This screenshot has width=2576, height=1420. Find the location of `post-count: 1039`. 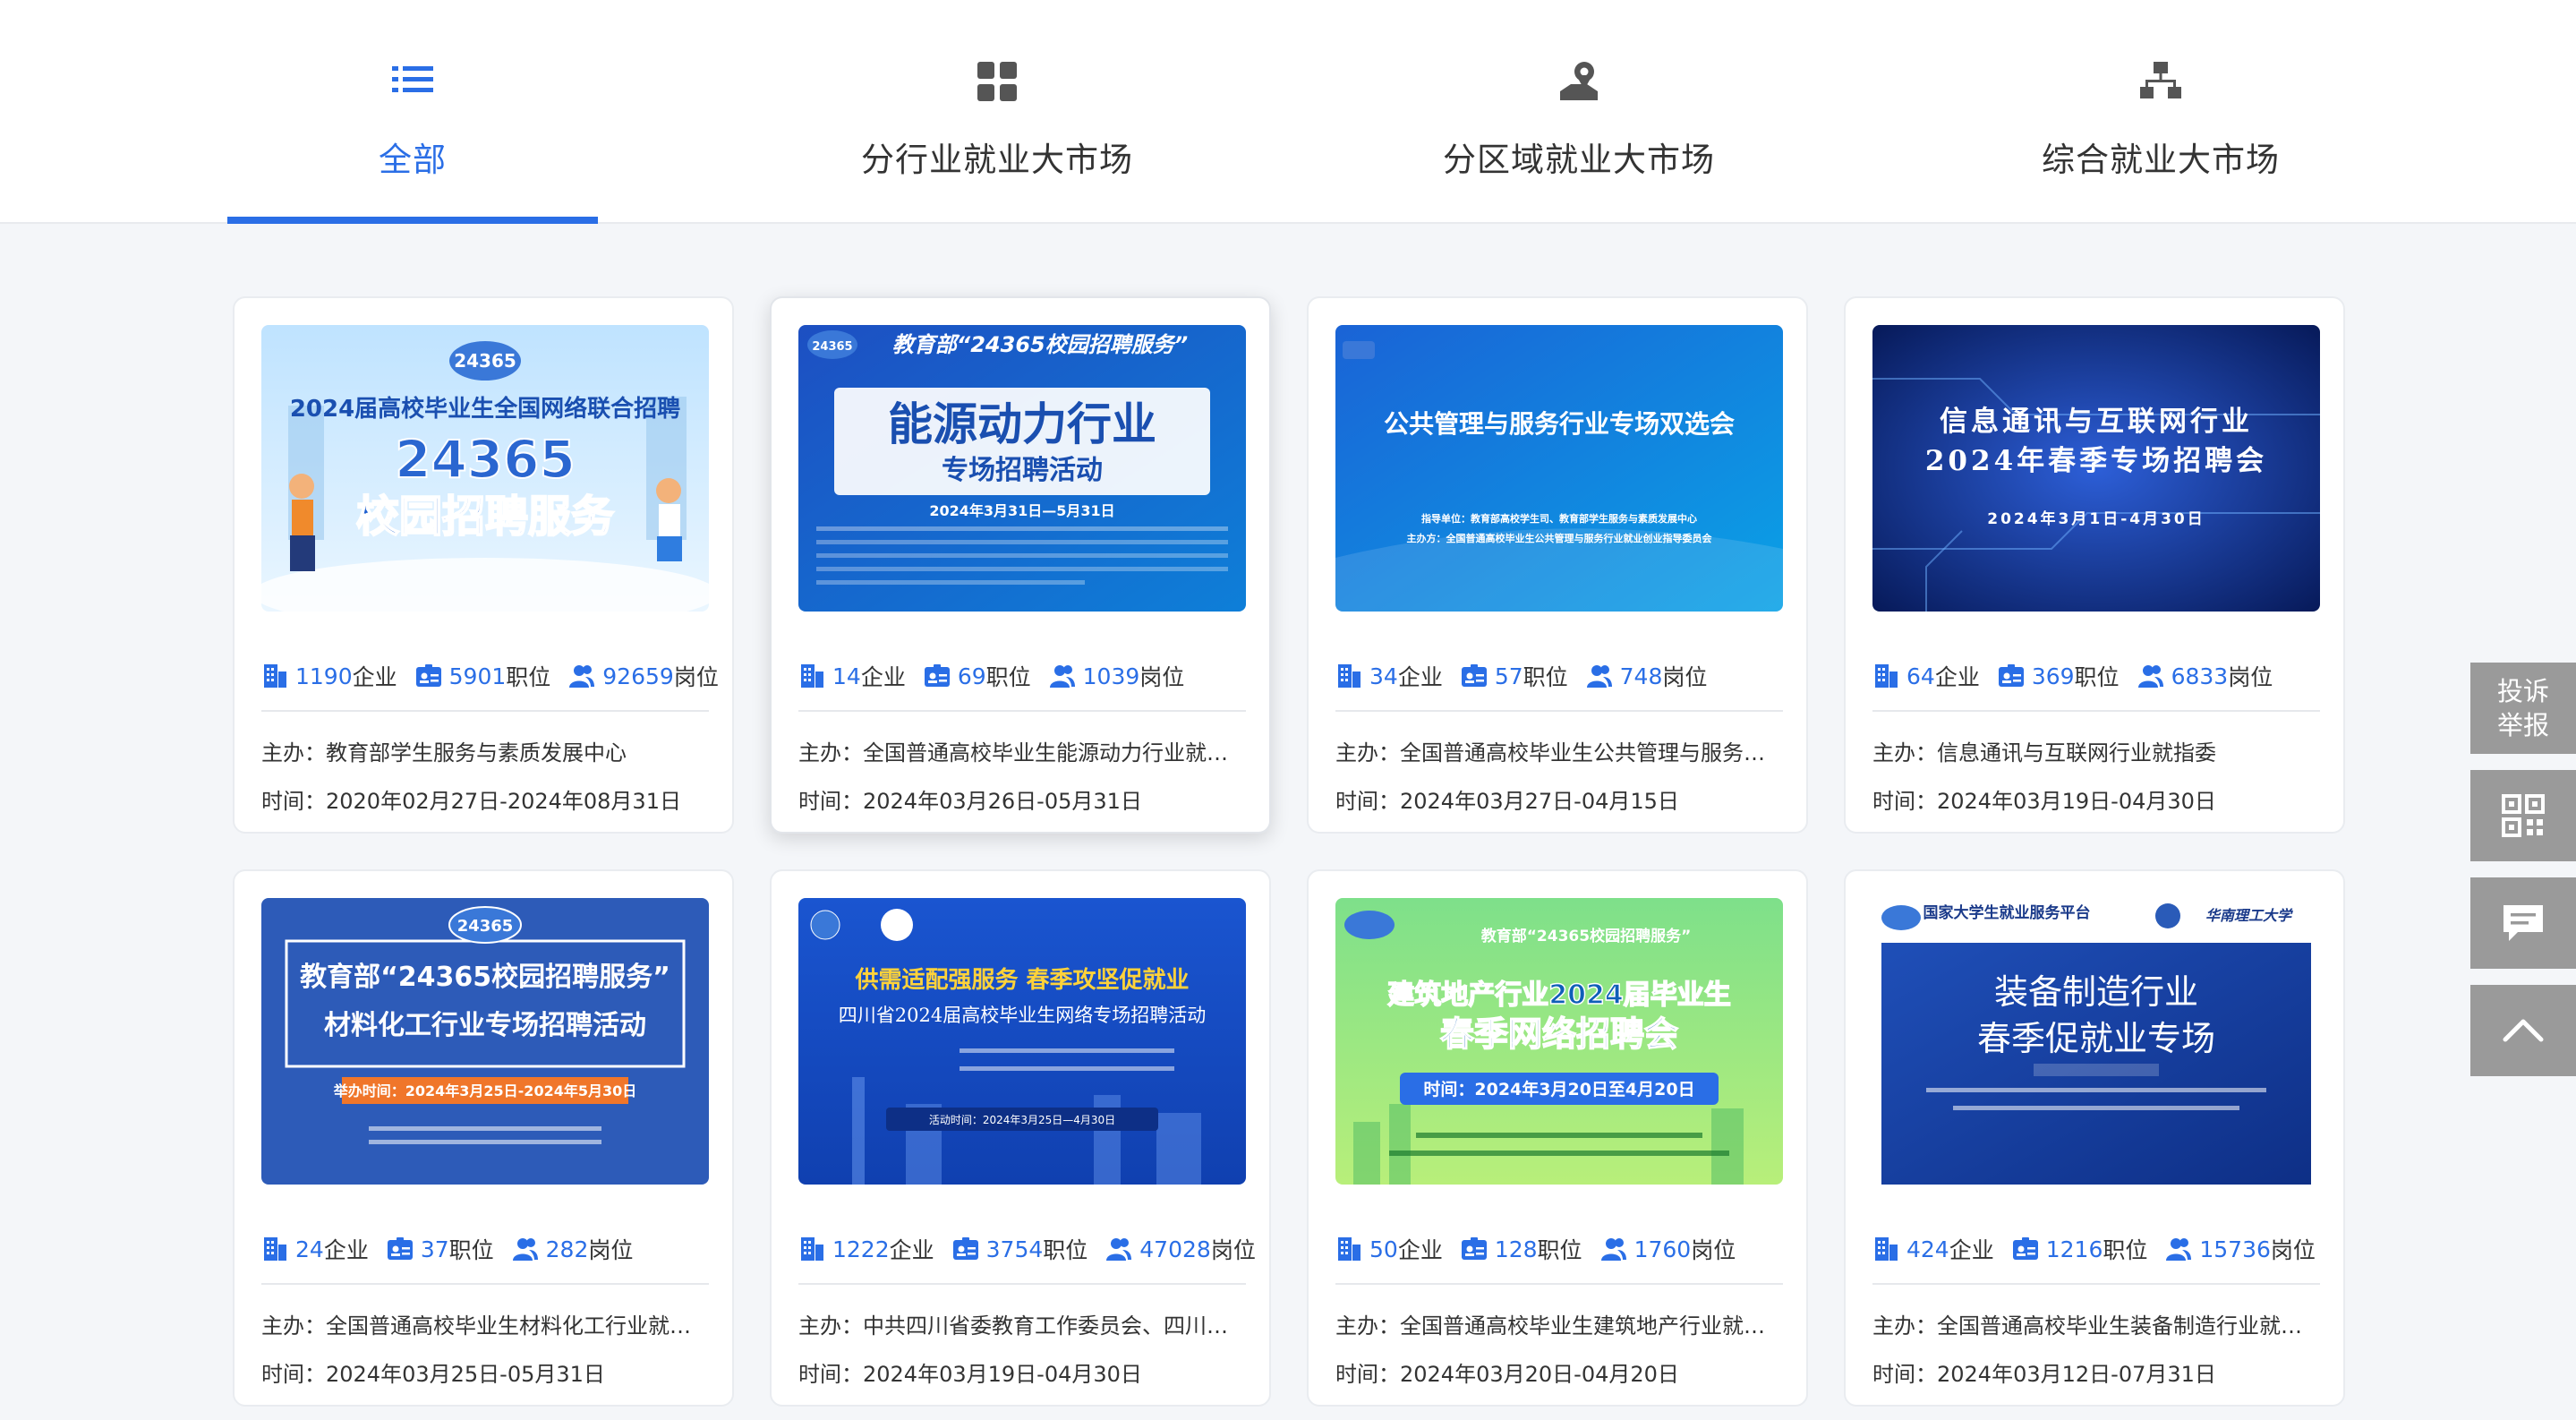

post-count: 1039 is located at coordinates (1111, 676).